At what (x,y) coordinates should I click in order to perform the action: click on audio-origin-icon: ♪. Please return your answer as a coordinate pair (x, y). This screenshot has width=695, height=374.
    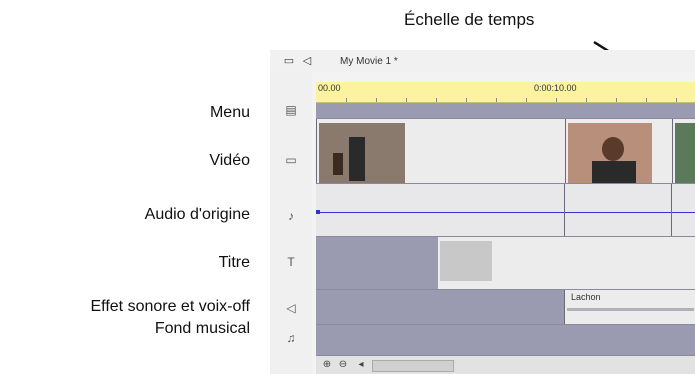
    Looking at the image, I should click on (291, 216).